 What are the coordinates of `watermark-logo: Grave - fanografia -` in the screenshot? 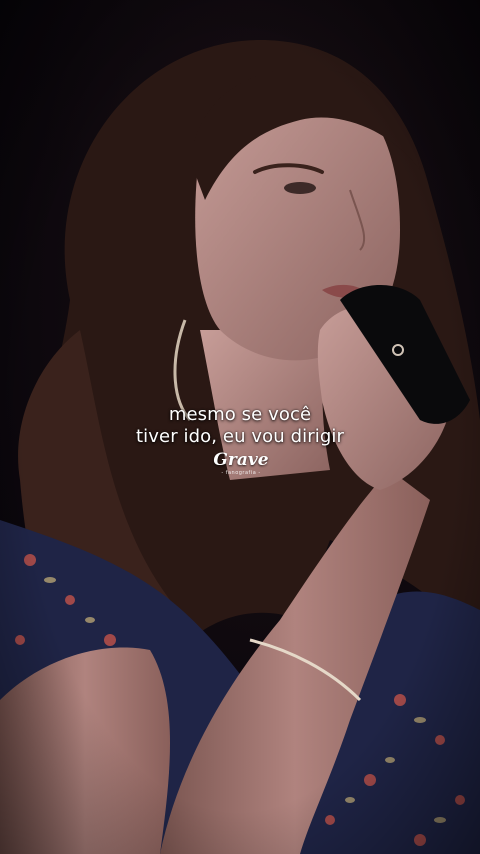 It's located at (241, 465).